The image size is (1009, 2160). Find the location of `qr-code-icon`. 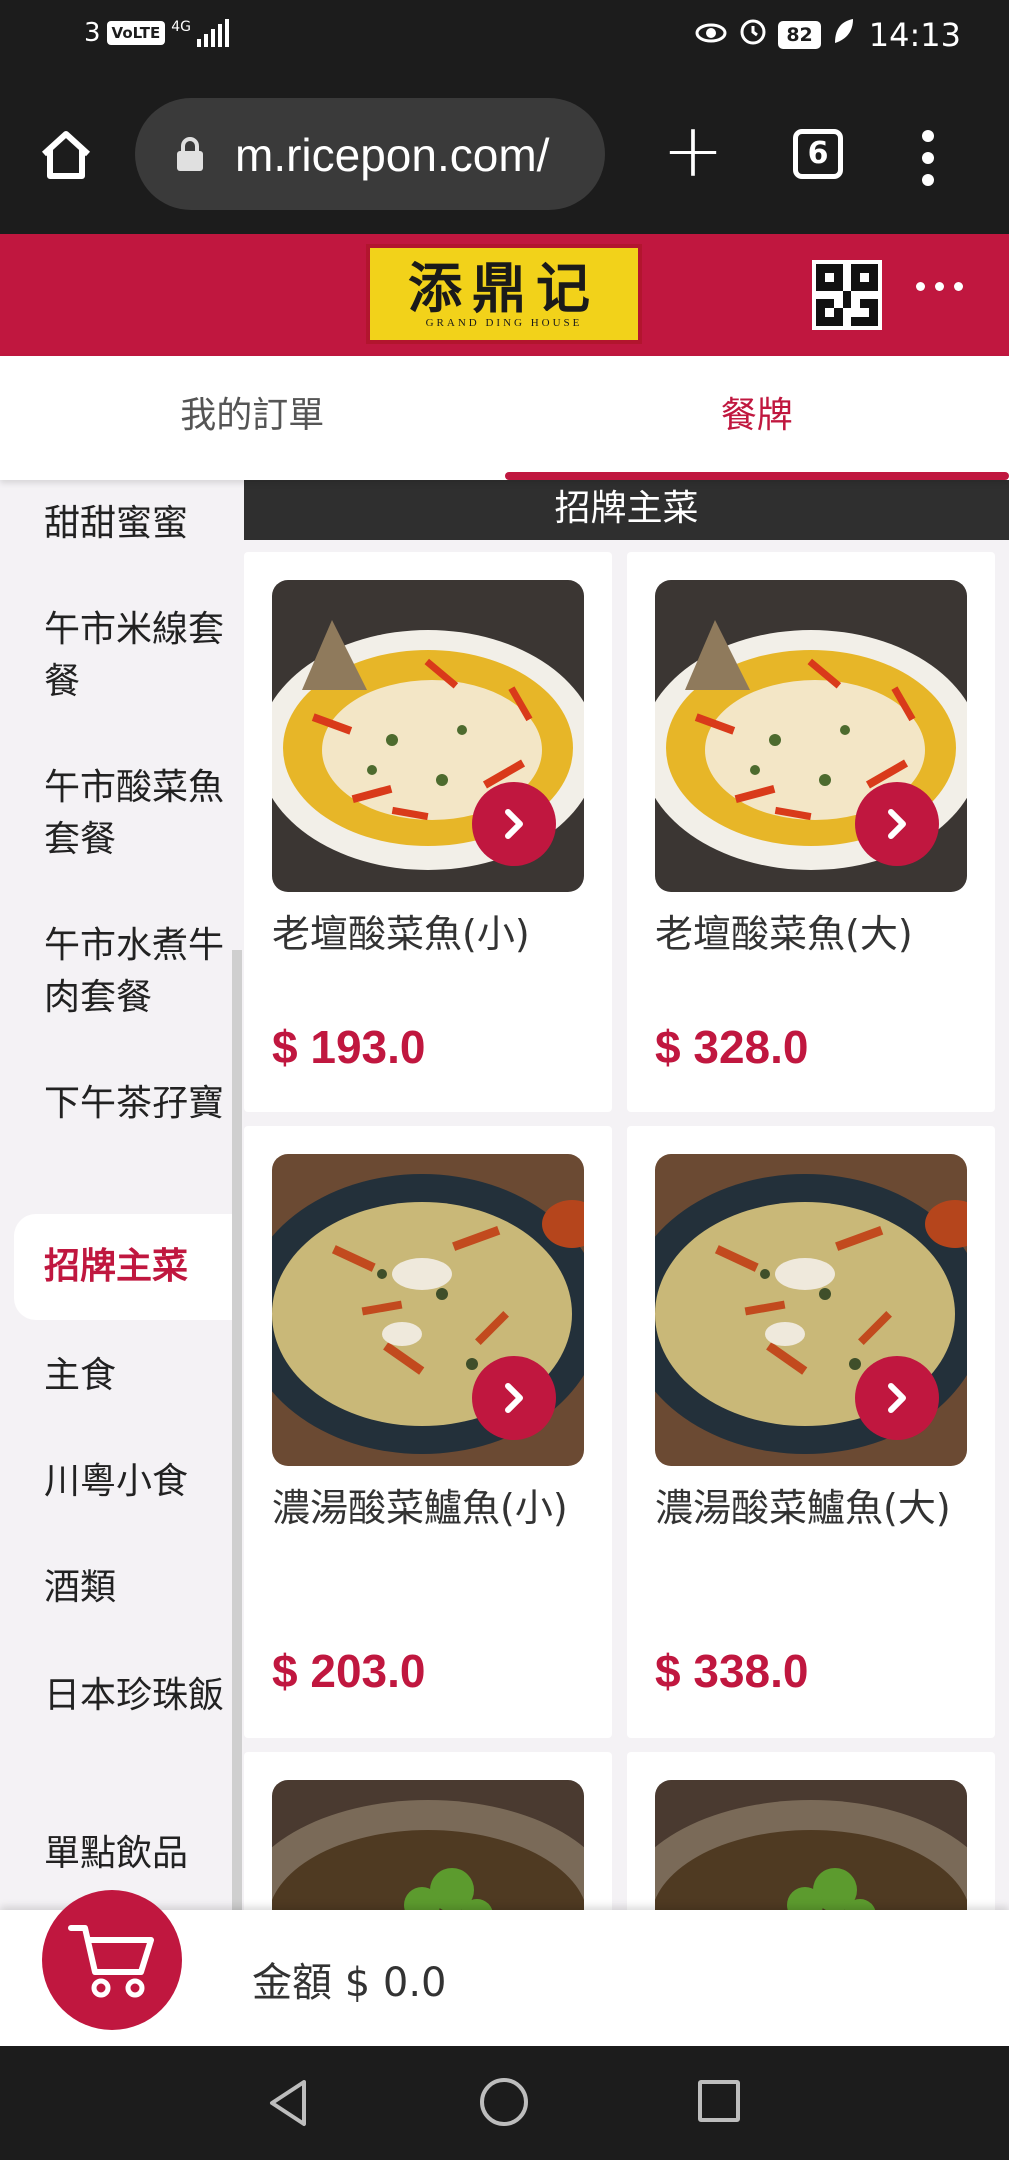

qr-code-icon is located at coordinates (847, 295).